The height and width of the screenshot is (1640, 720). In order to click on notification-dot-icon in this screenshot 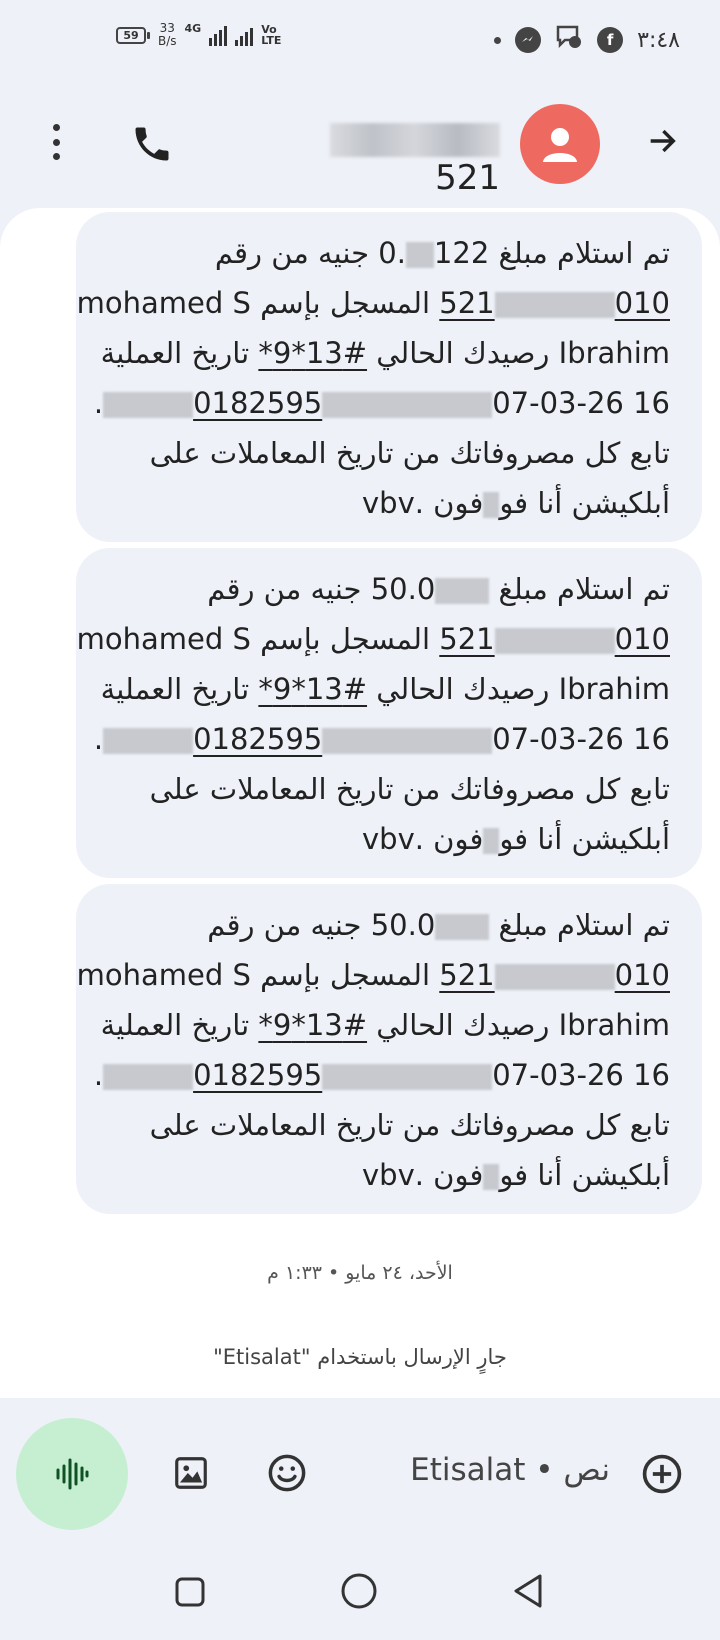, I will do `click(498, 40)`.